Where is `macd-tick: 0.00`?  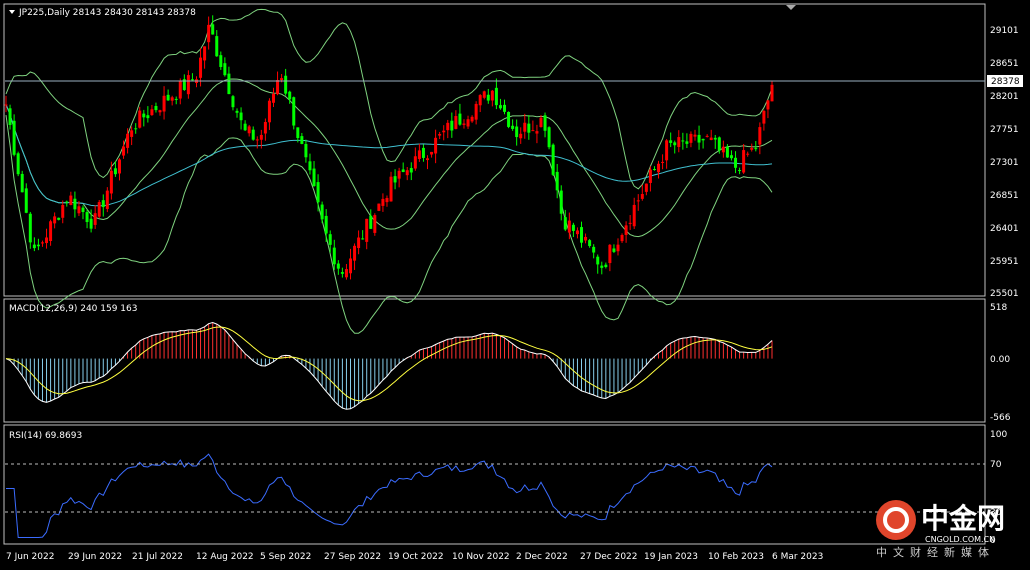
macd-tick: 0.00 is located at coordinates (1000, 360).